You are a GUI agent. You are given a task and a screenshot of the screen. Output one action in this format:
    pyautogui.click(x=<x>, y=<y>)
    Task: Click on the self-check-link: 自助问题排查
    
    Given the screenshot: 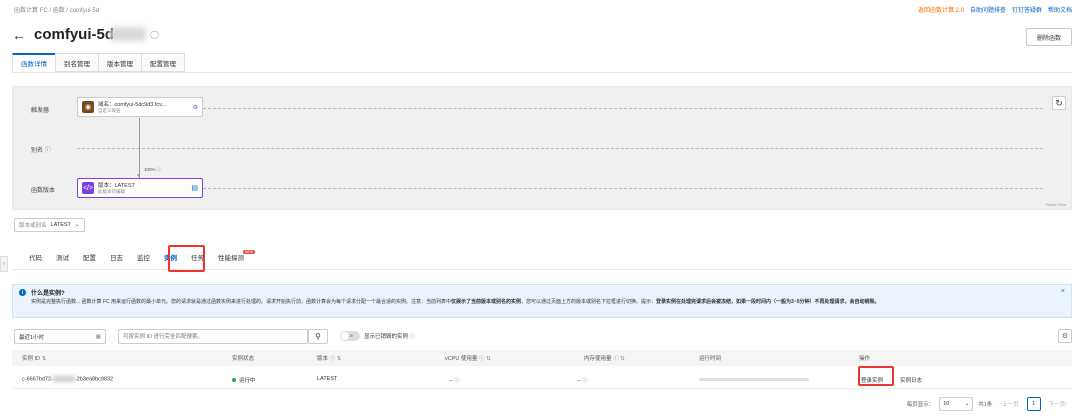 What is the action you would take?
    pyautogui.click(x=988, y=9)
    